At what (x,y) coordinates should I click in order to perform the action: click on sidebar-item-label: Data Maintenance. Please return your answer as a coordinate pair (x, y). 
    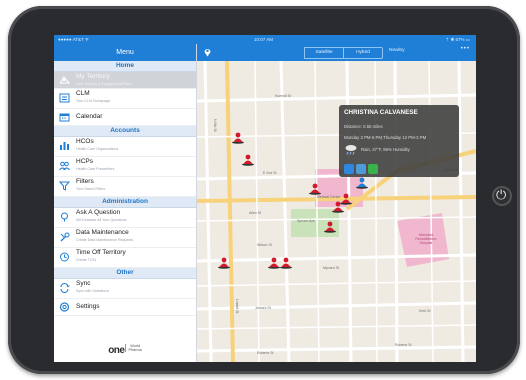
    Looking at the image, I should click on (102, 232).